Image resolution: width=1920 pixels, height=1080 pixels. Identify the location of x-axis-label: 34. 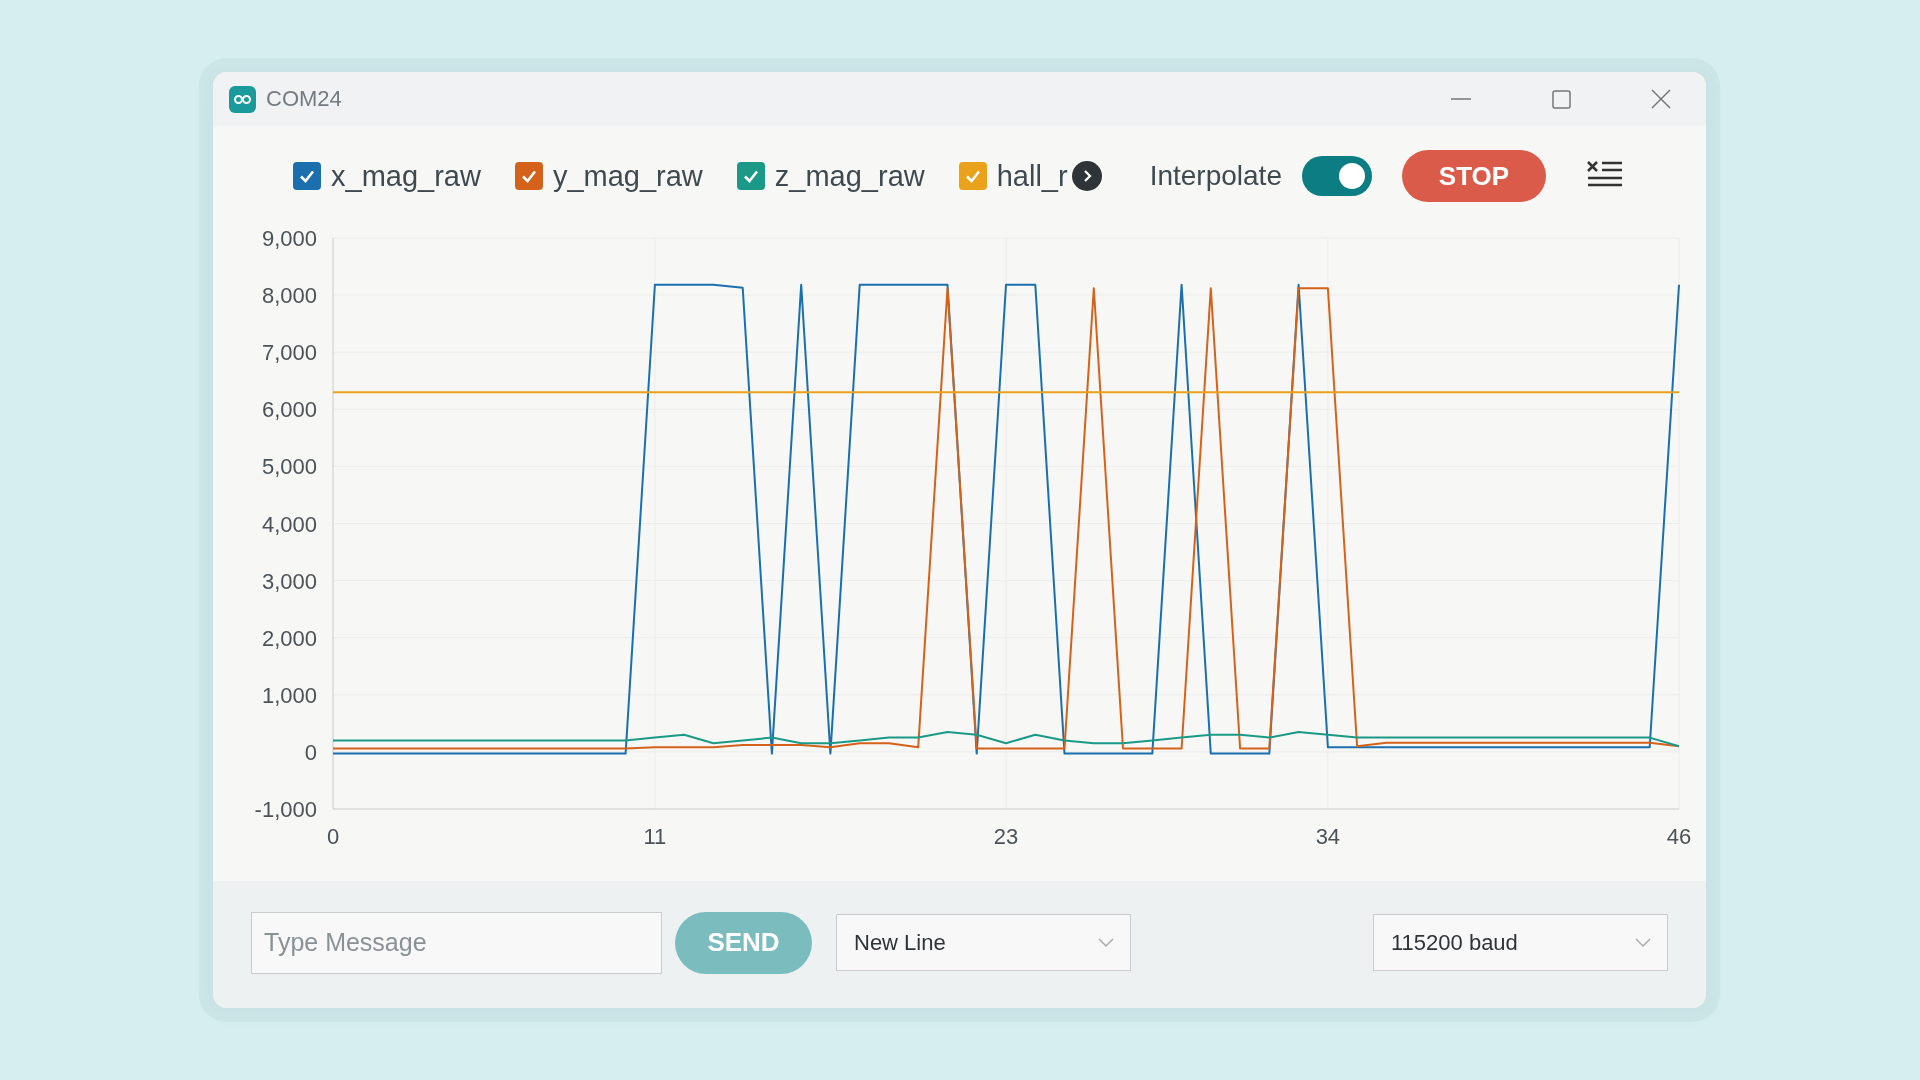
(1328, 836).